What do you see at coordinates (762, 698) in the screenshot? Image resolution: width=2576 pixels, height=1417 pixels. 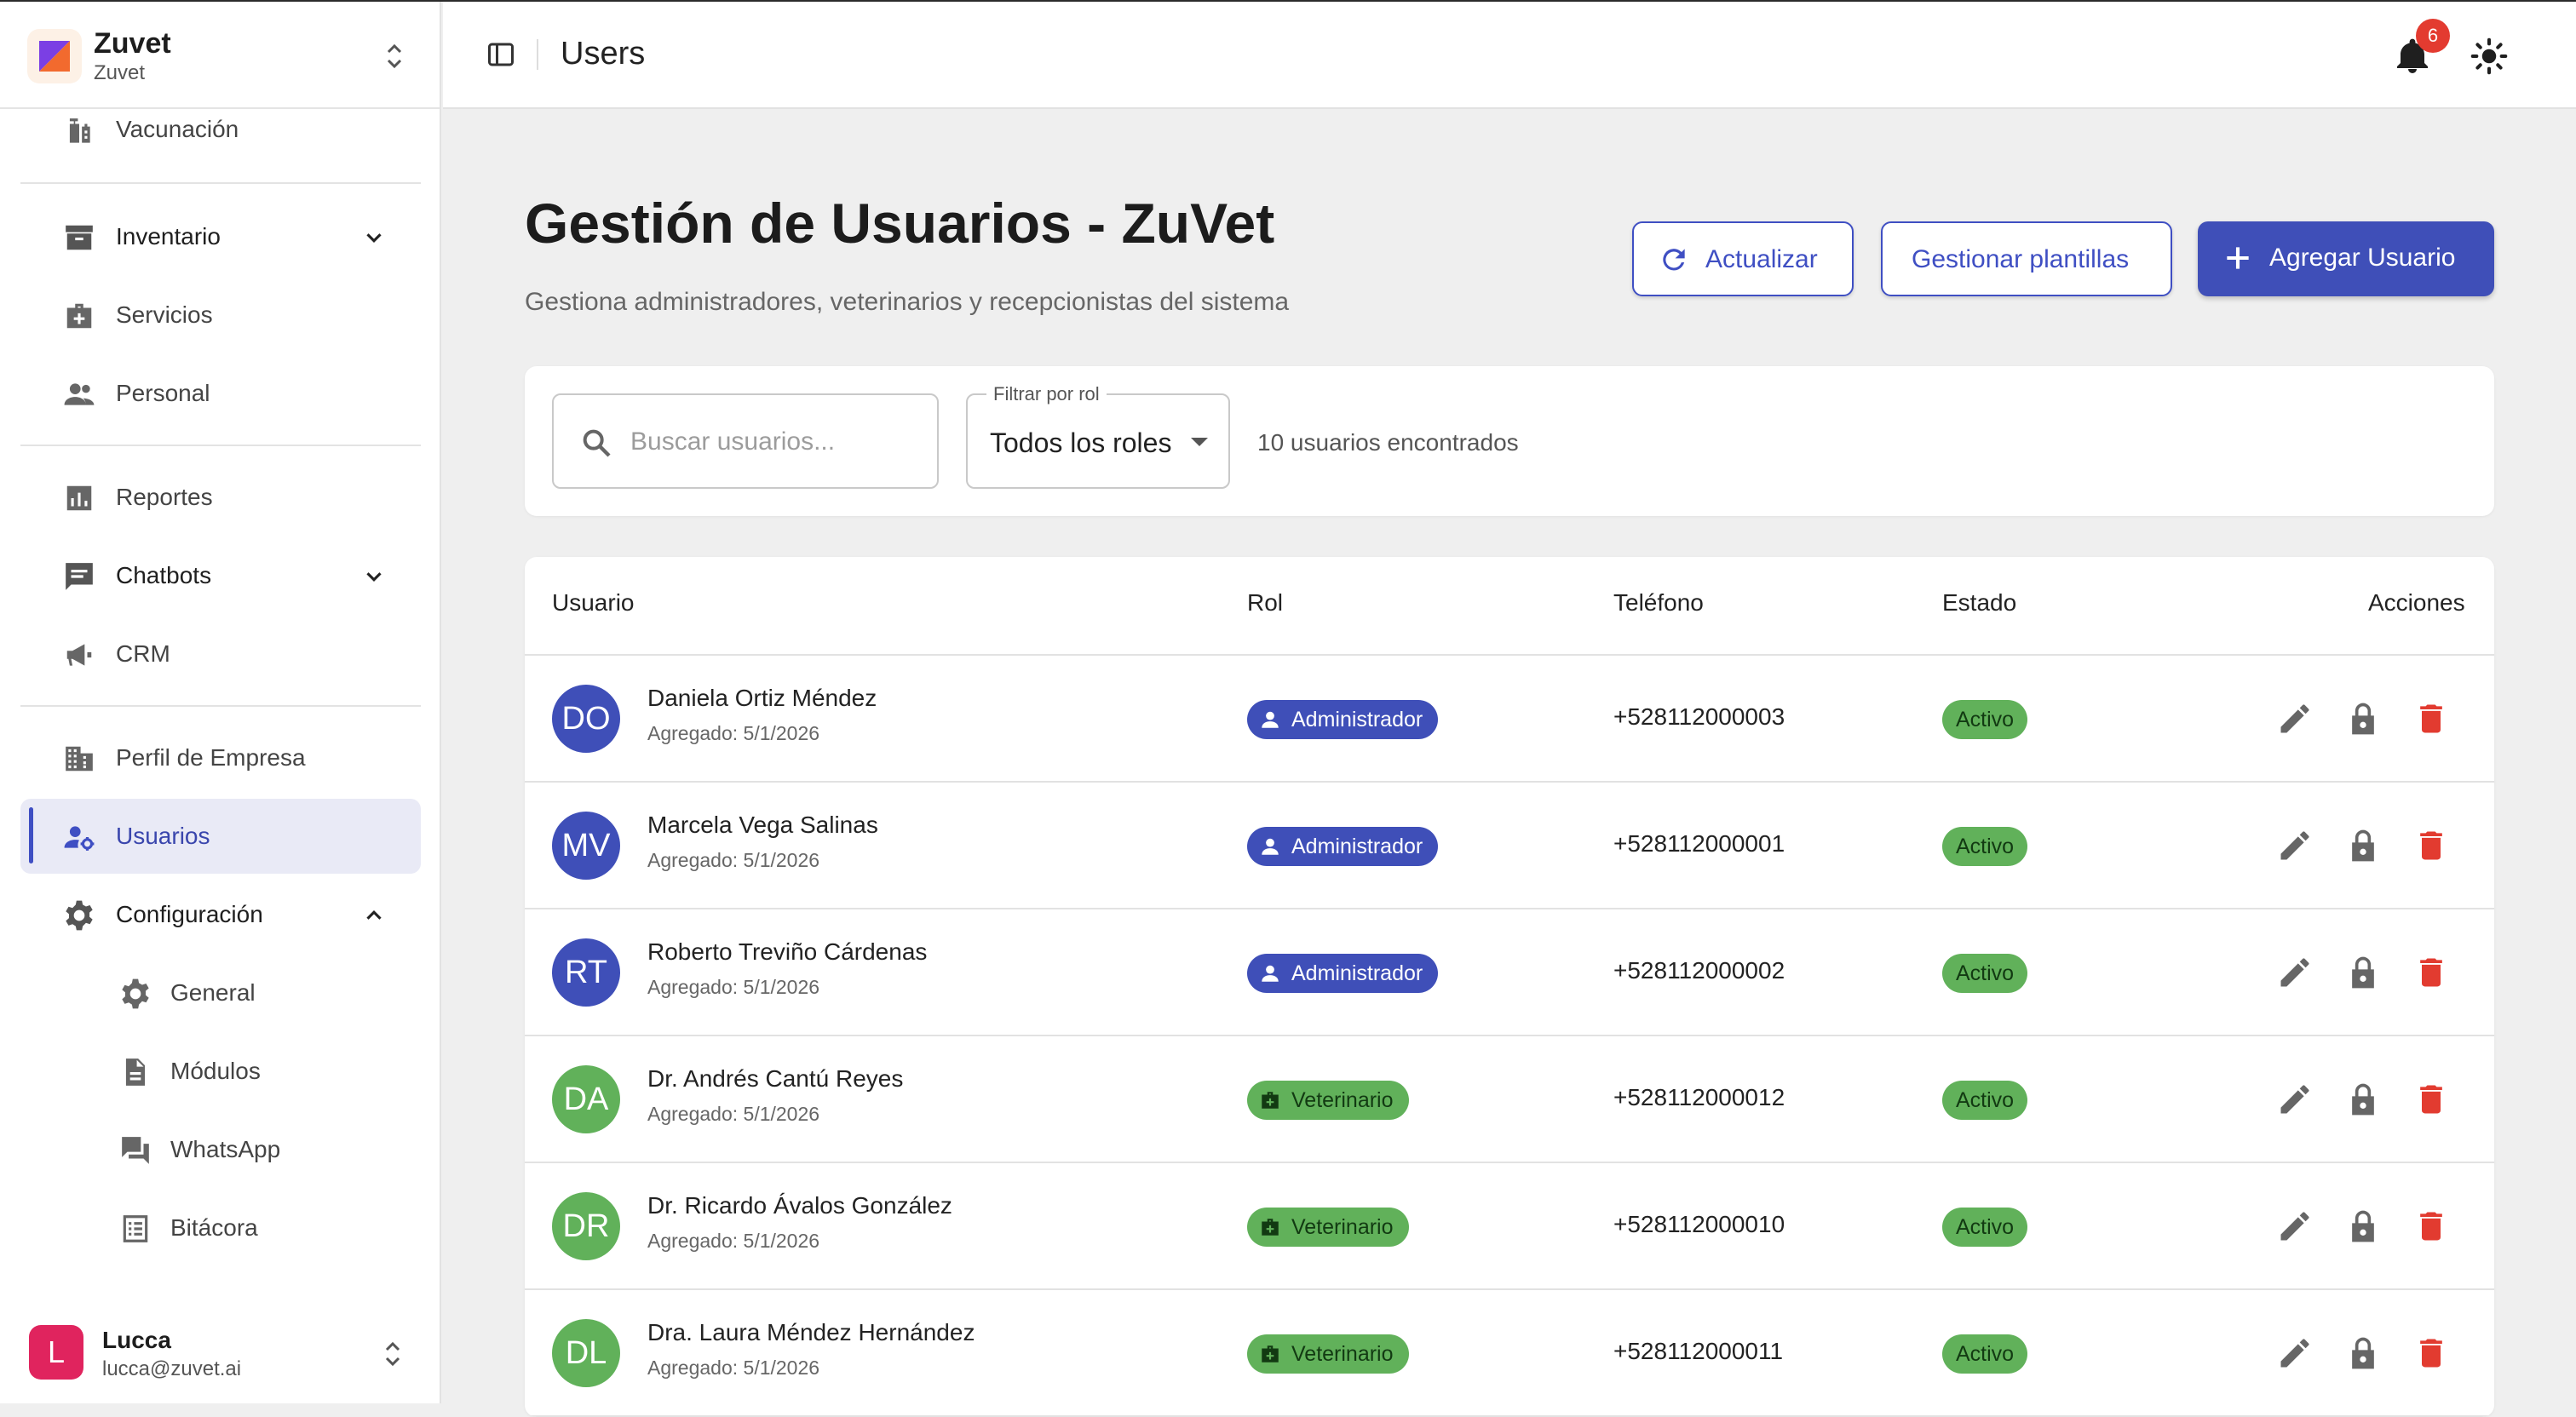 I see `user-name: Daniela Ortiz Méndez` at bounding box center [762, 698].